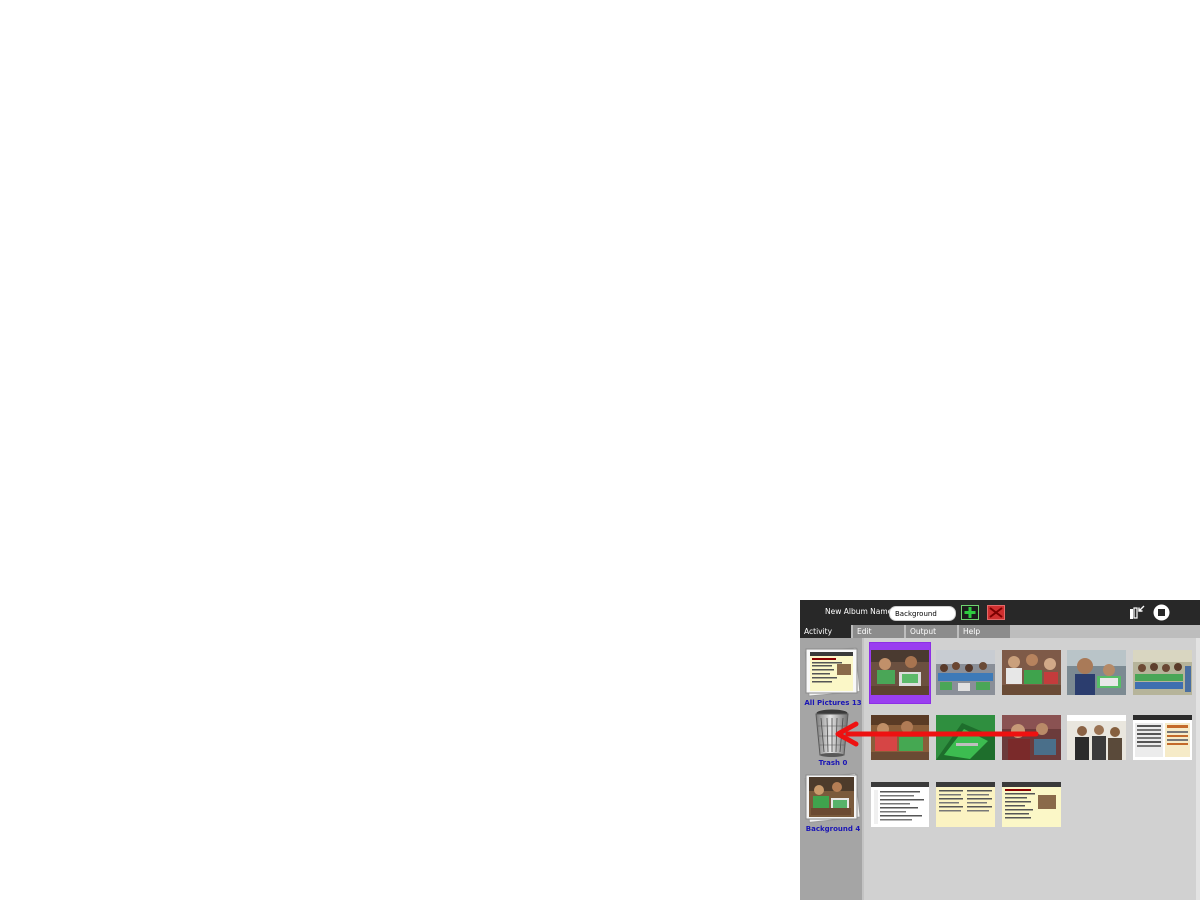 The height and width of the screenshot is (900, 1200). Describe the element at coordinates (860, 611) in the screenshot. I see `album-name-label: New Album Name:` at that location.